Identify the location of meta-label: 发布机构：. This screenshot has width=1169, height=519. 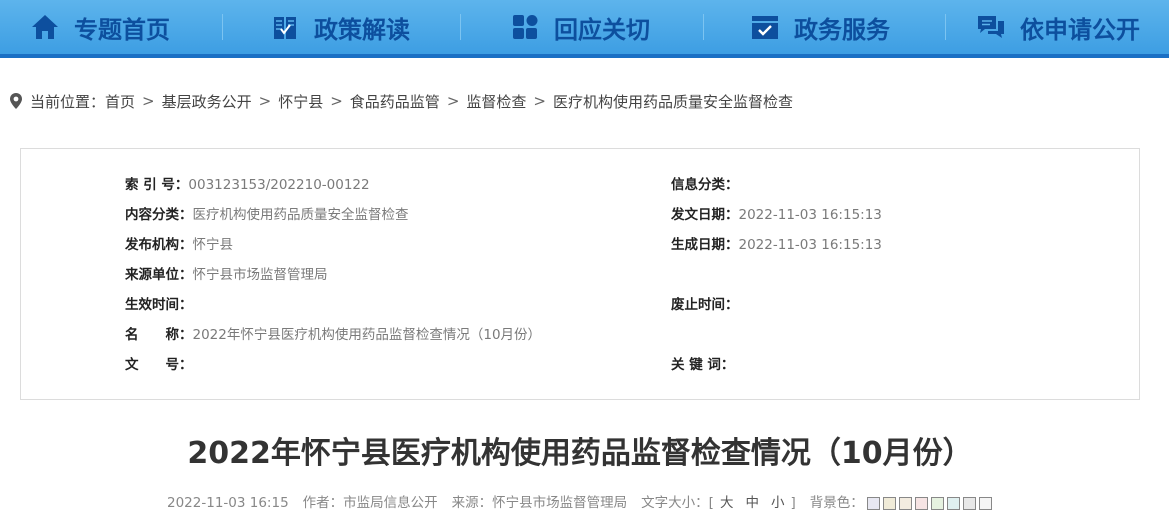
(159, 245).